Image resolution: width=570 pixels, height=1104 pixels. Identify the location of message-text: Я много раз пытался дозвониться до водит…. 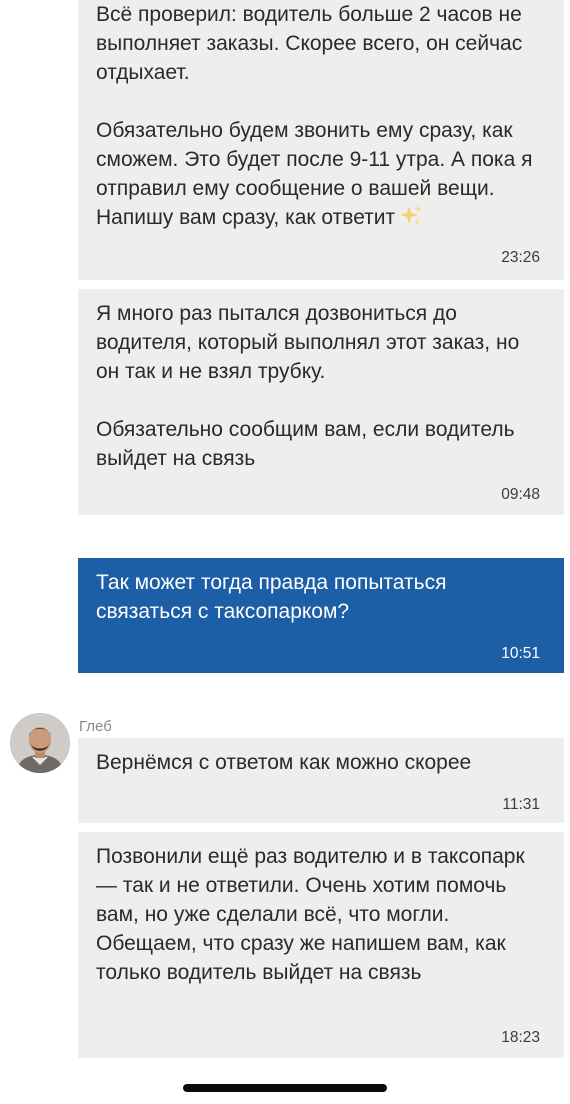
(308, 386).